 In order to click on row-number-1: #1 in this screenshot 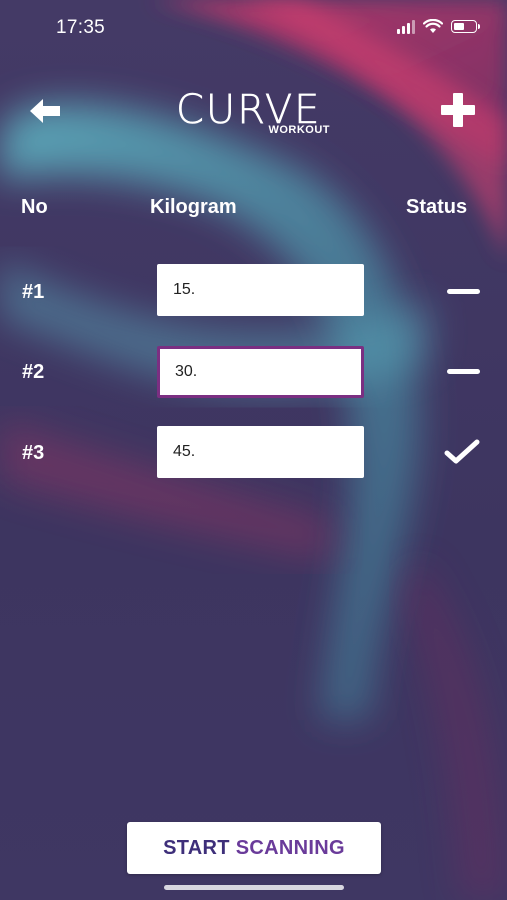, I will do `click(33, 292)`.